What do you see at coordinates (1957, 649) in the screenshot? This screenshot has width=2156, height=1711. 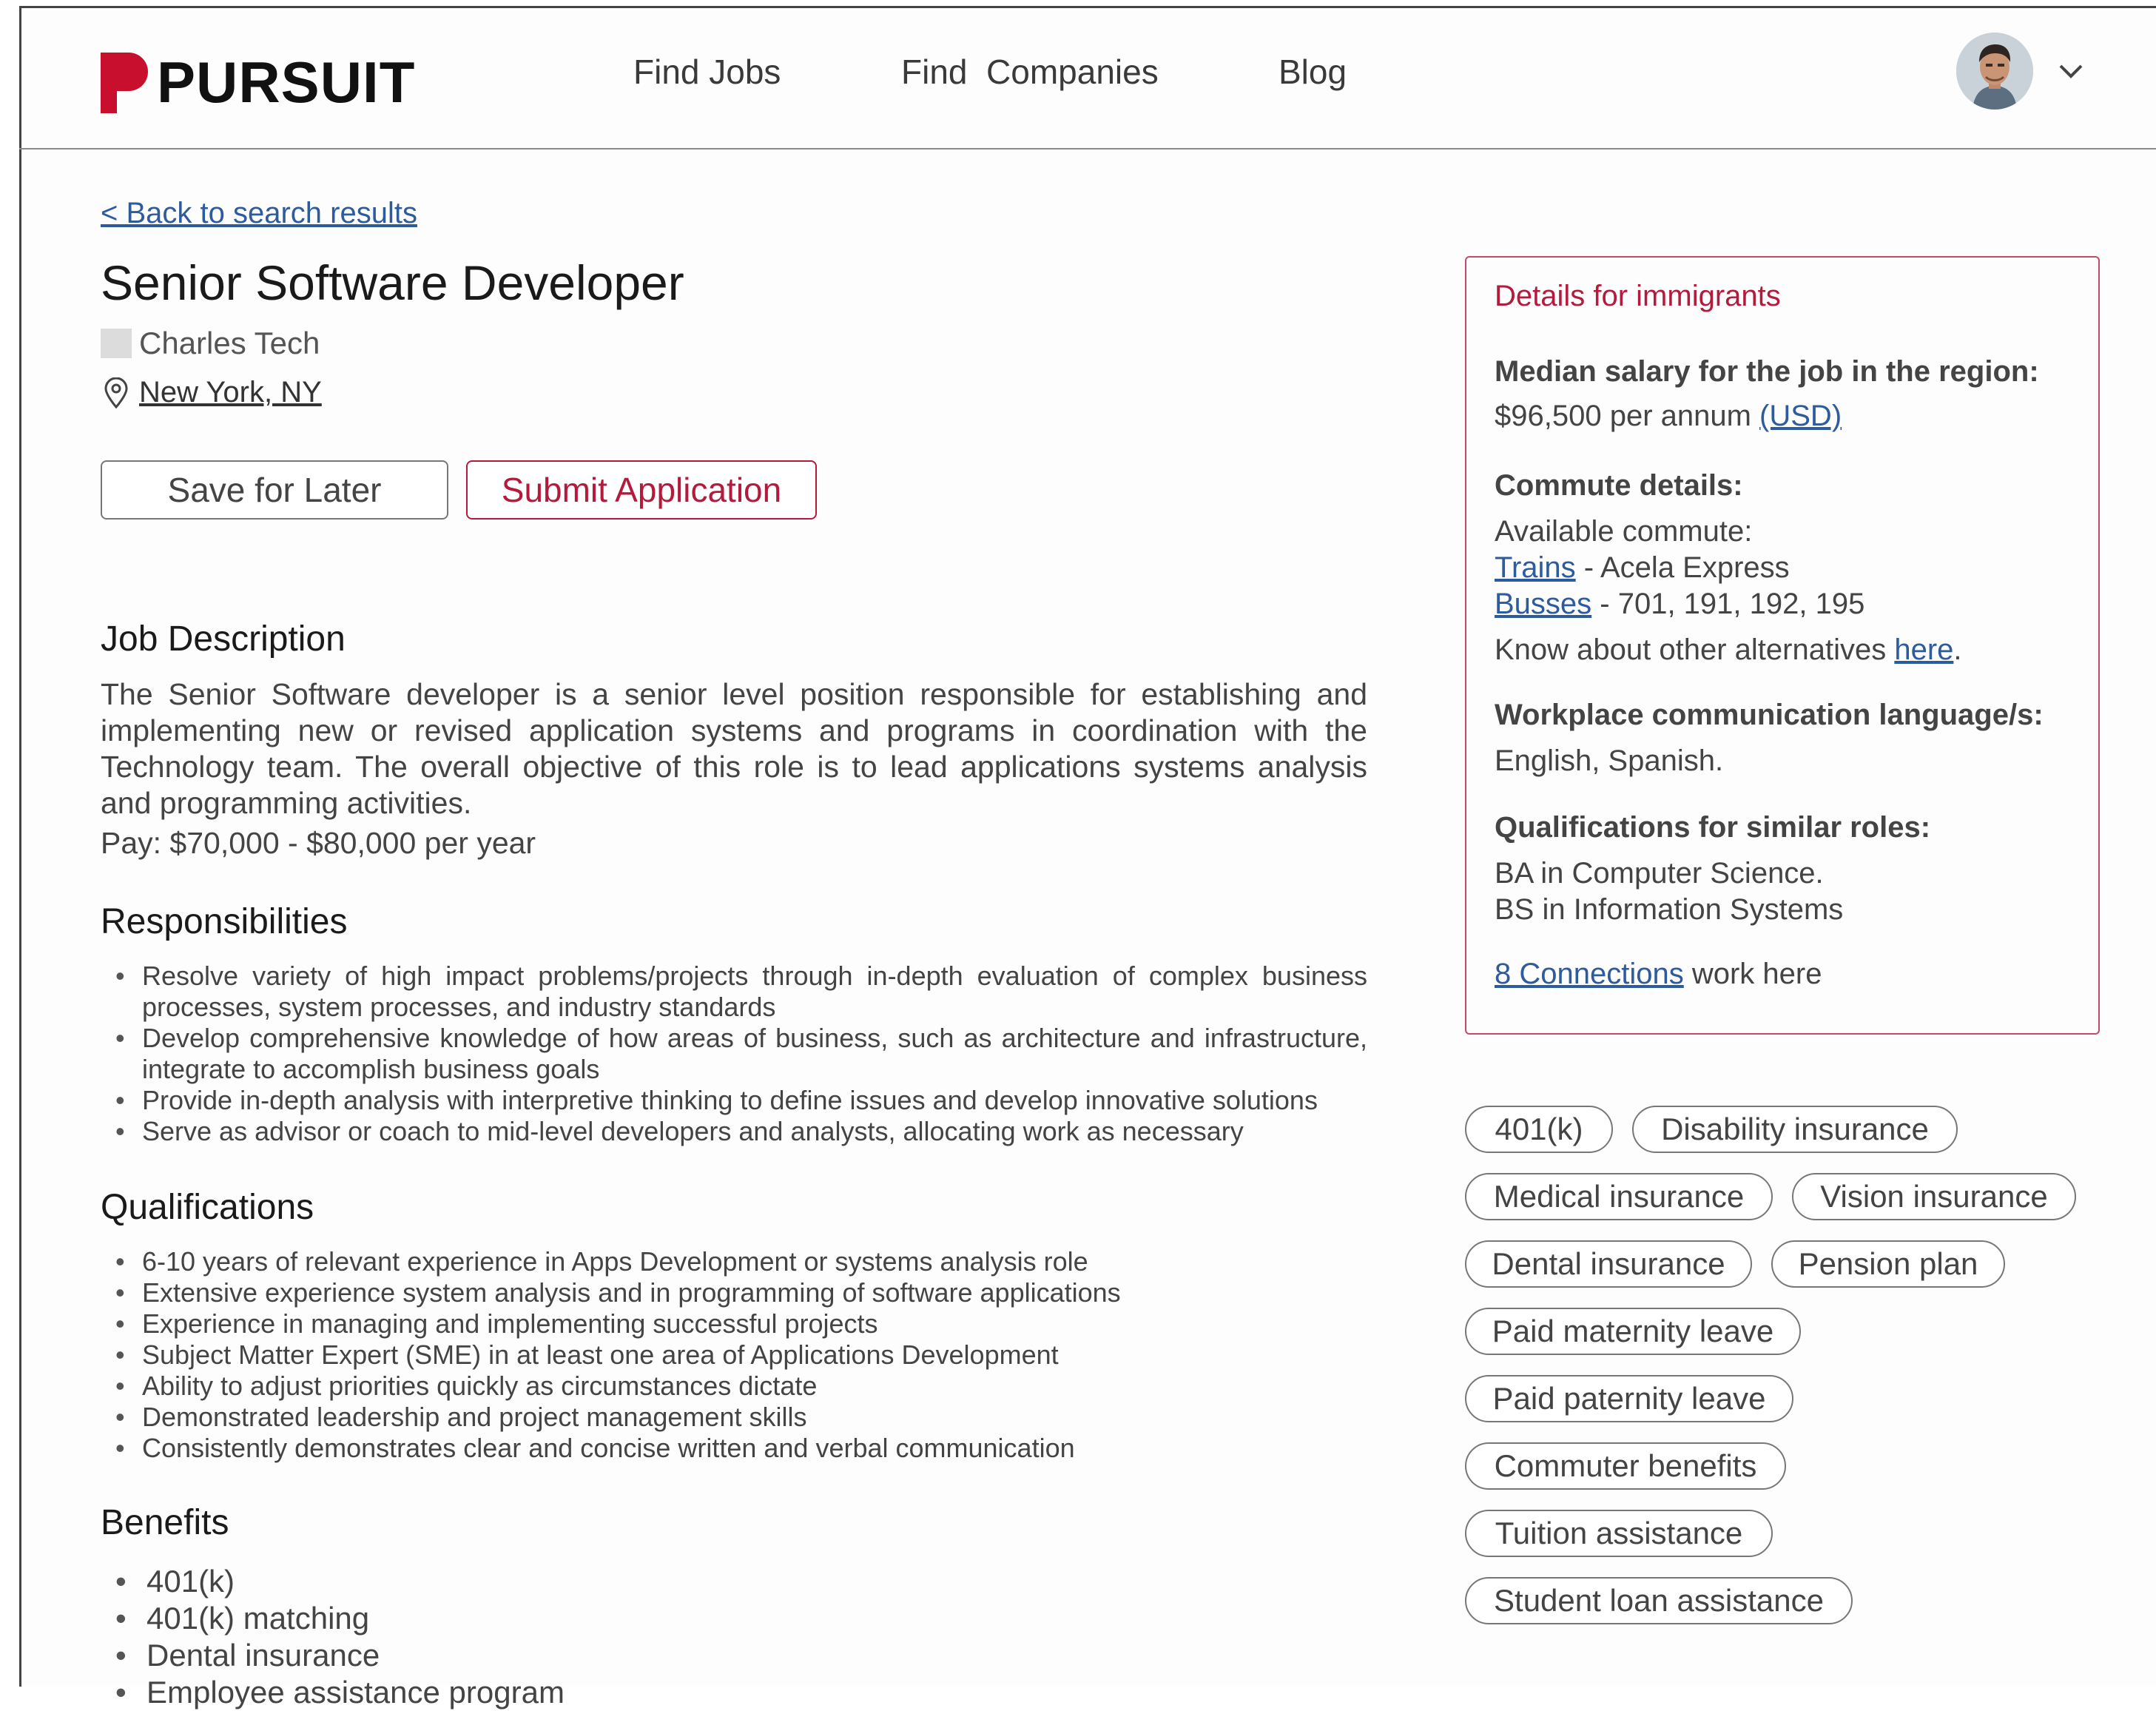 I see `alternatives-end: .` at bounding box center [1957, 649].